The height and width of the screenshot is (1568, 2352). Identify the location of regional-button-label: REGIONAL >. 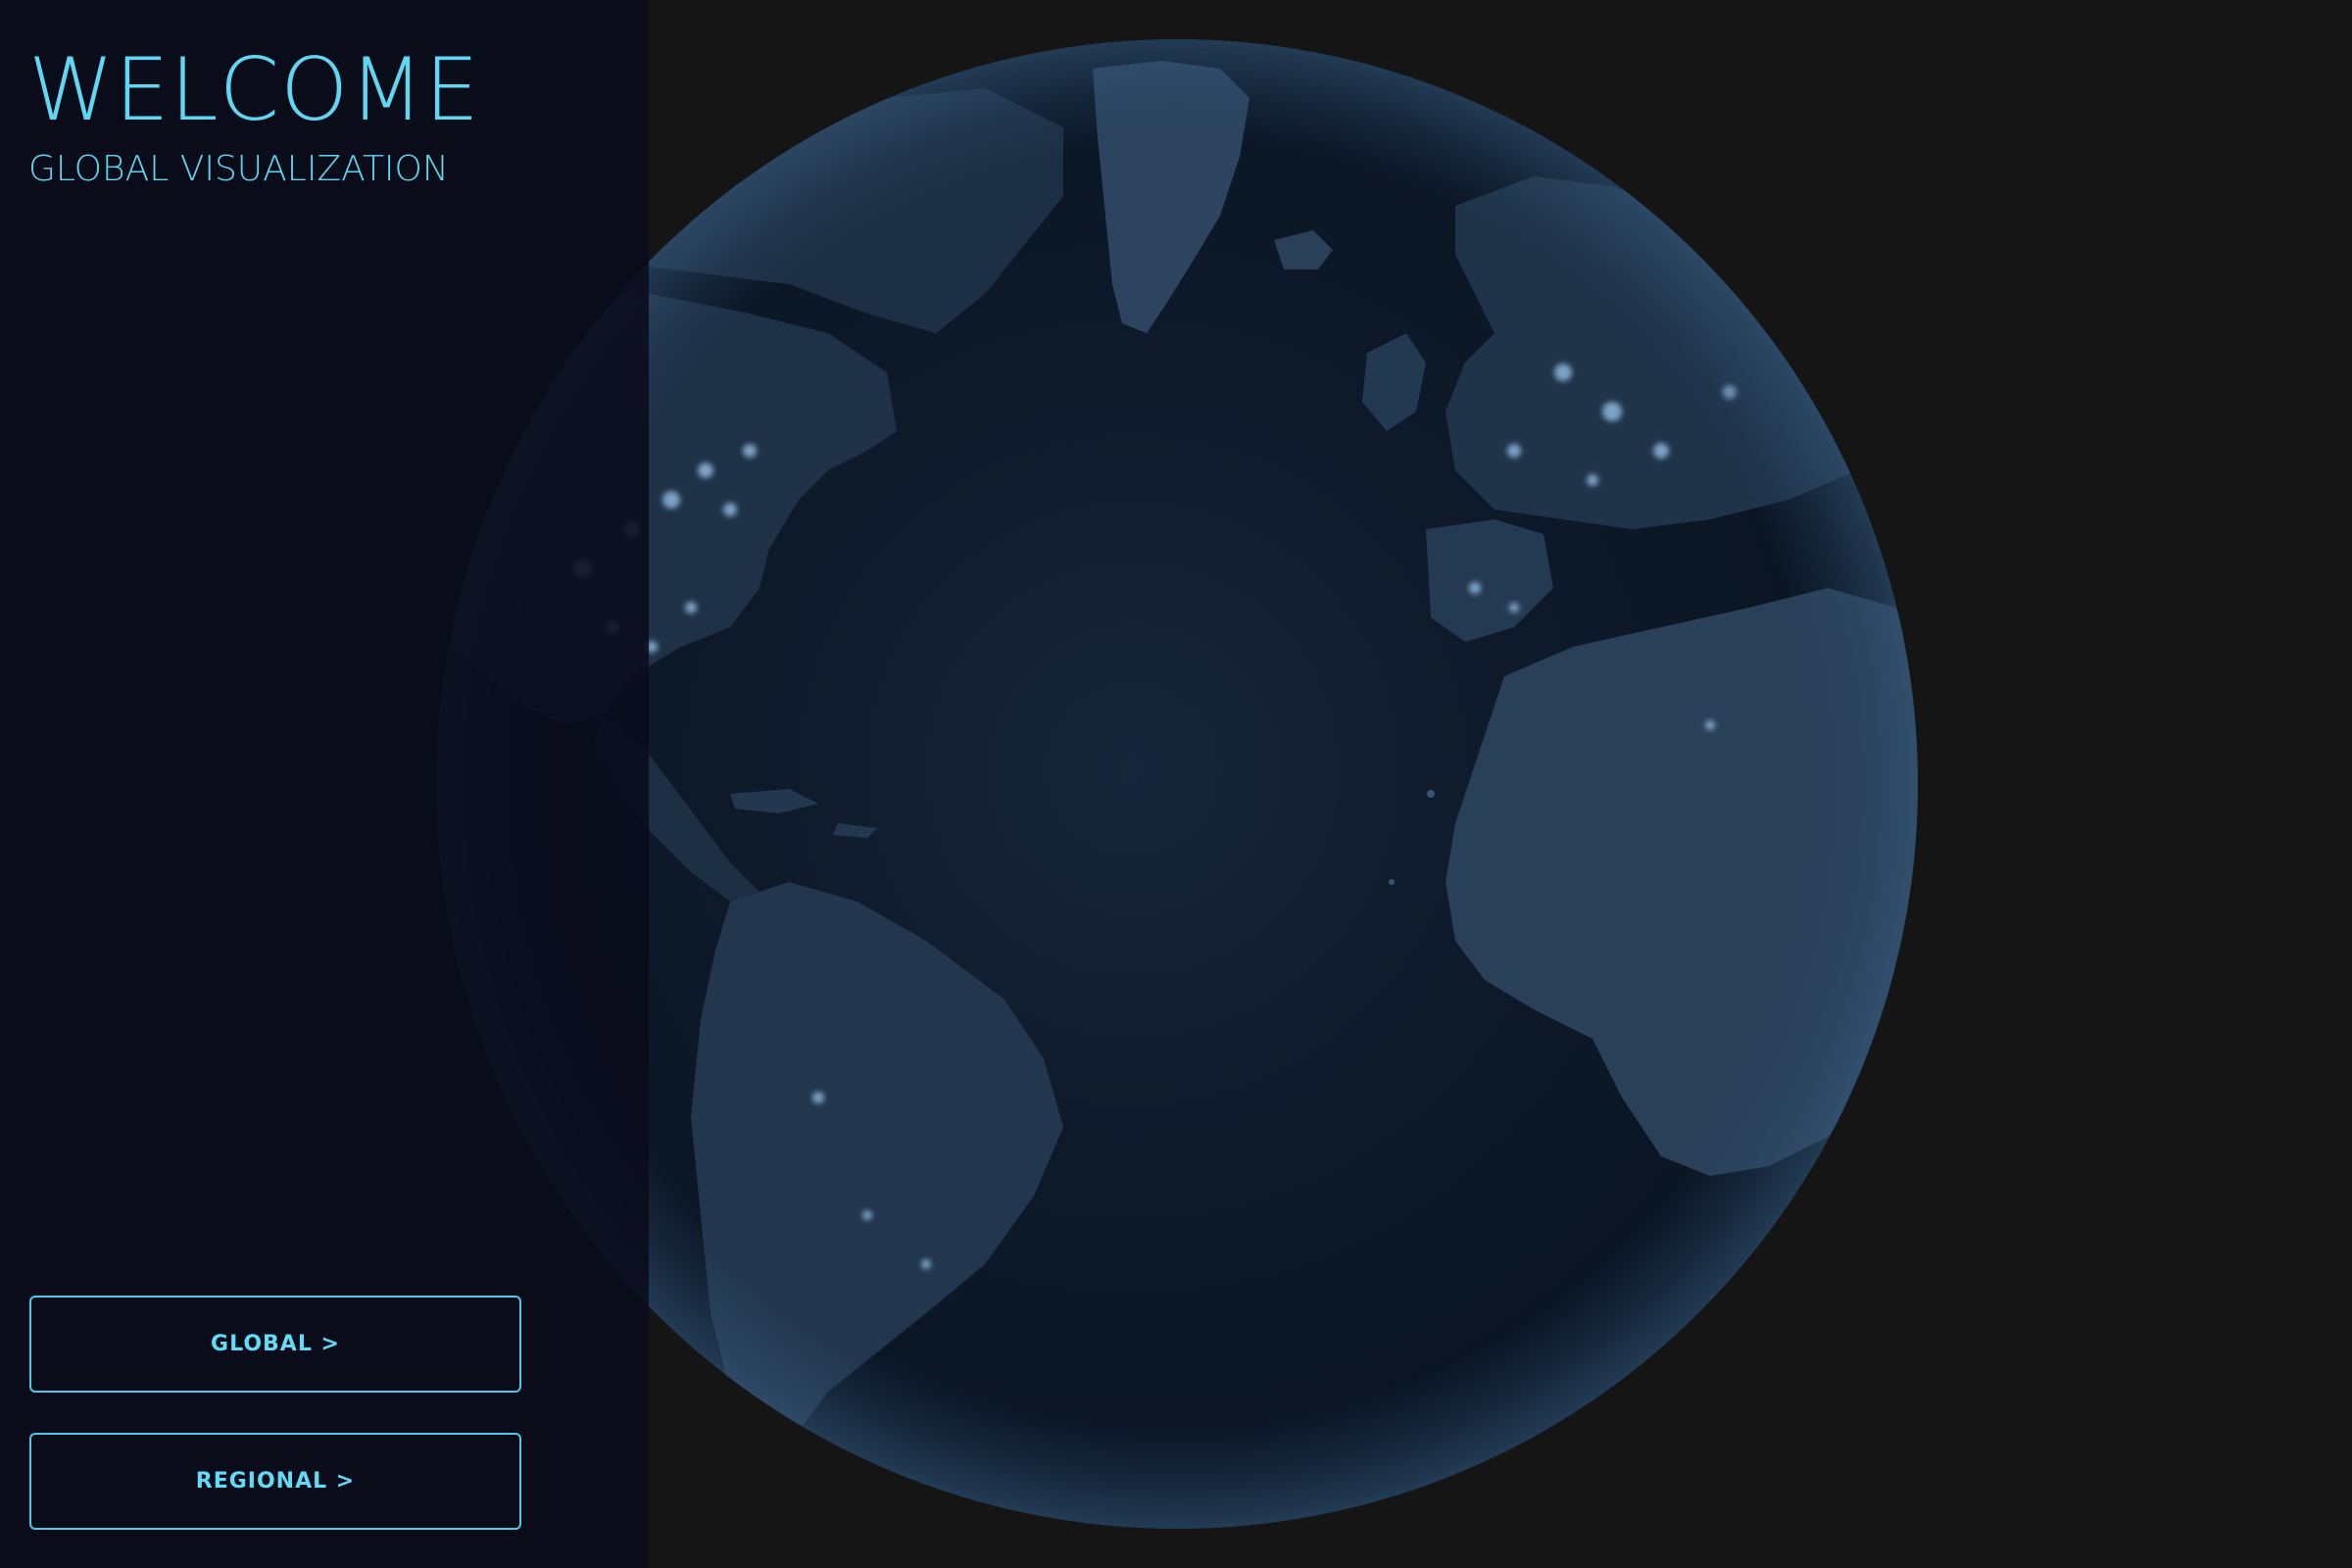
(275, 1481).